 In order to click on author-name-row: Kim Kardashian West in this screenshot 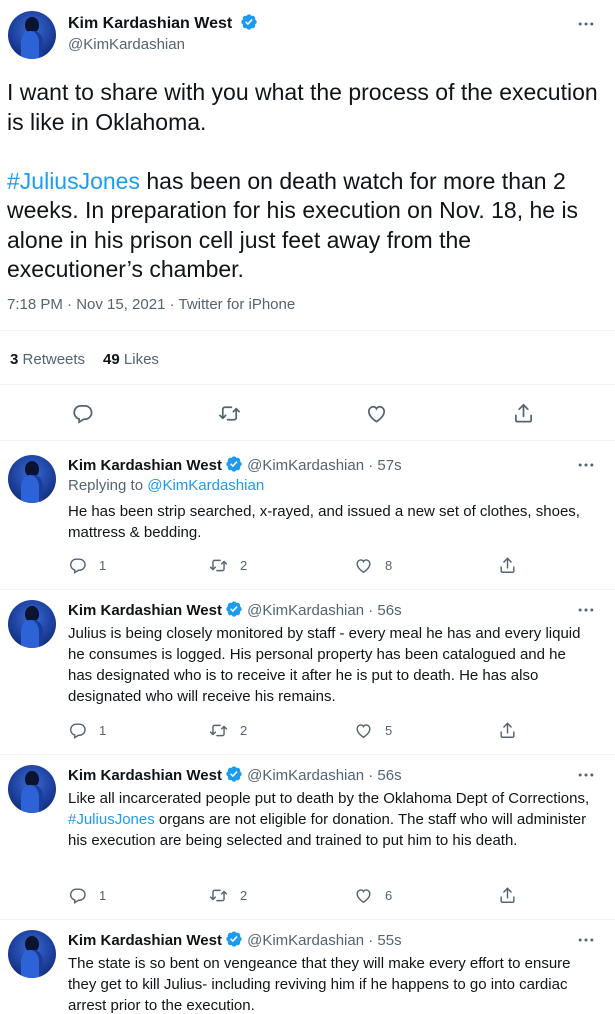, I will do `click(163, 23)`.